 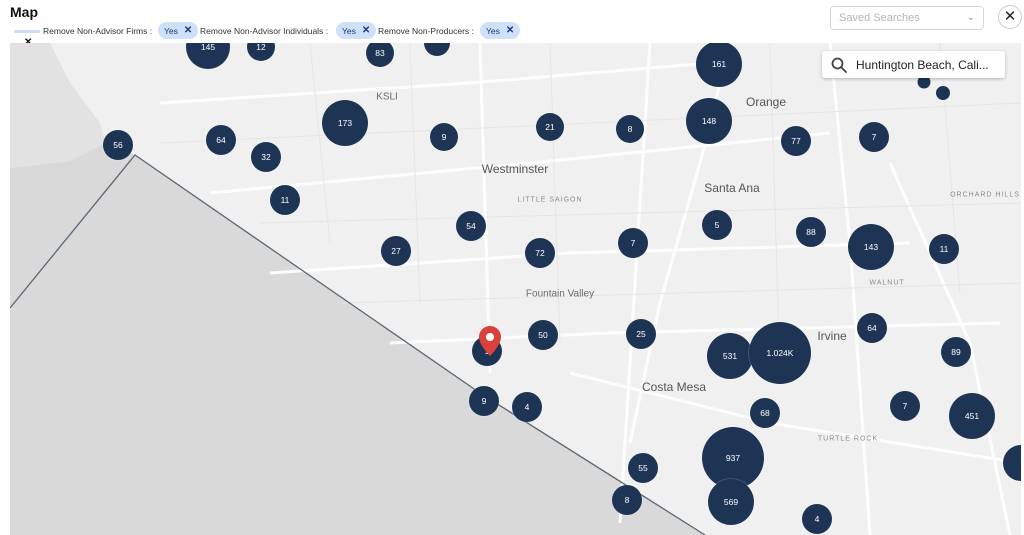 I want to click on cluster-marker: 54, so click(x=471, y=226).